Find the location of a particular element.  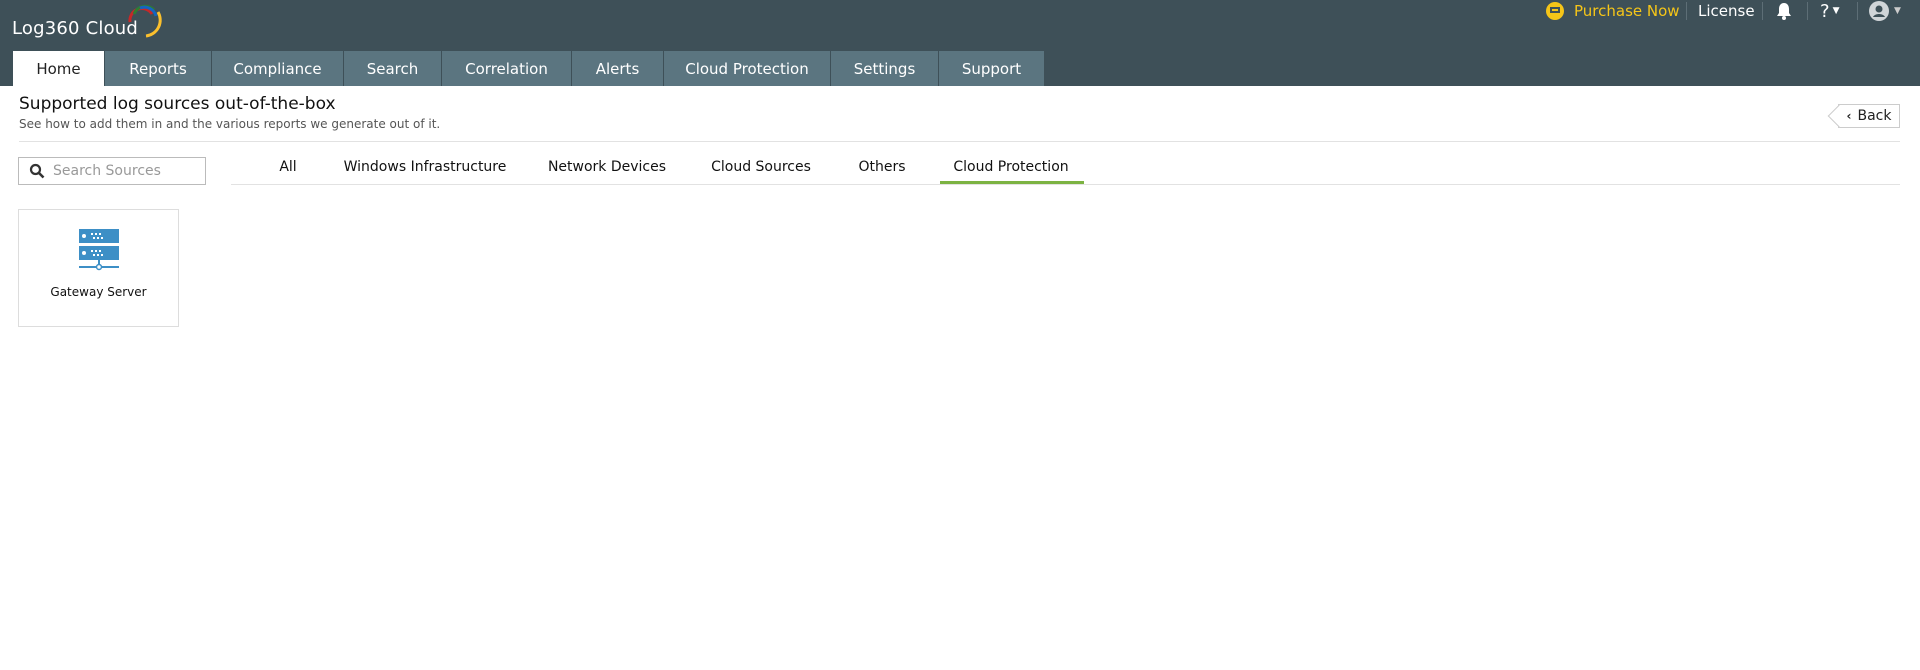

bell-icon is located at coordinates (1784, 11).